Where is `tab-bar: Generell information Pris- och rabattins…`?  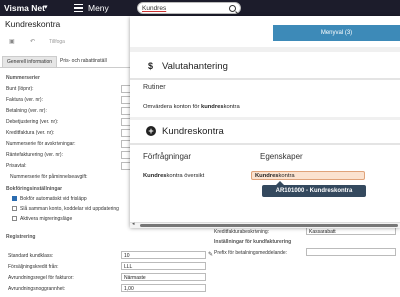 tab-bar: Generell information Pris- och rabattins… is located at coordinates (65, 62).